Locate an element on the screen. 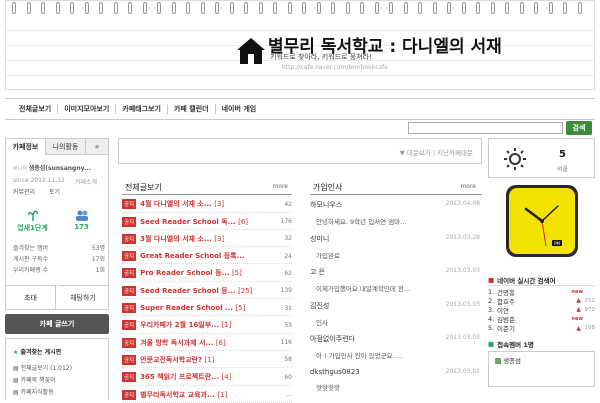 This screenshot has width=600, height=403. menu-tags: 카페태그보기 is located at coordinates (141, 109).